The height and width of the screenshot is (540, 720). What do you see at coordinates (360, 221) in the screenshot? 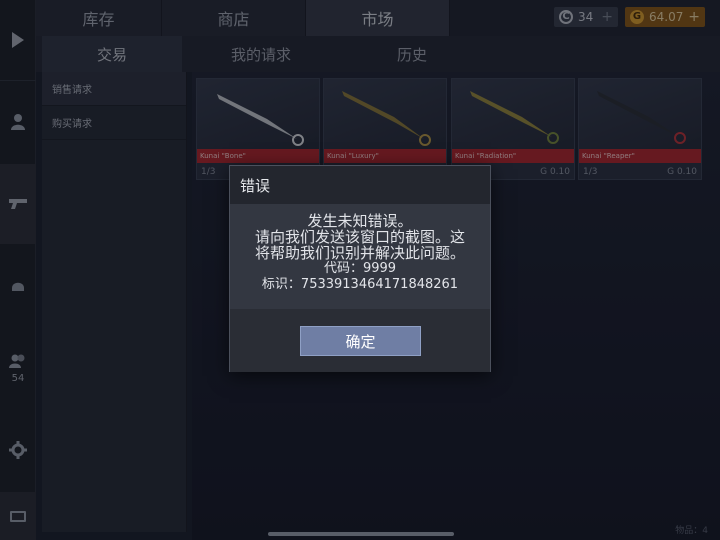
I see `dialog-line: 发生未知错误。` at bounding box center [360, 221].